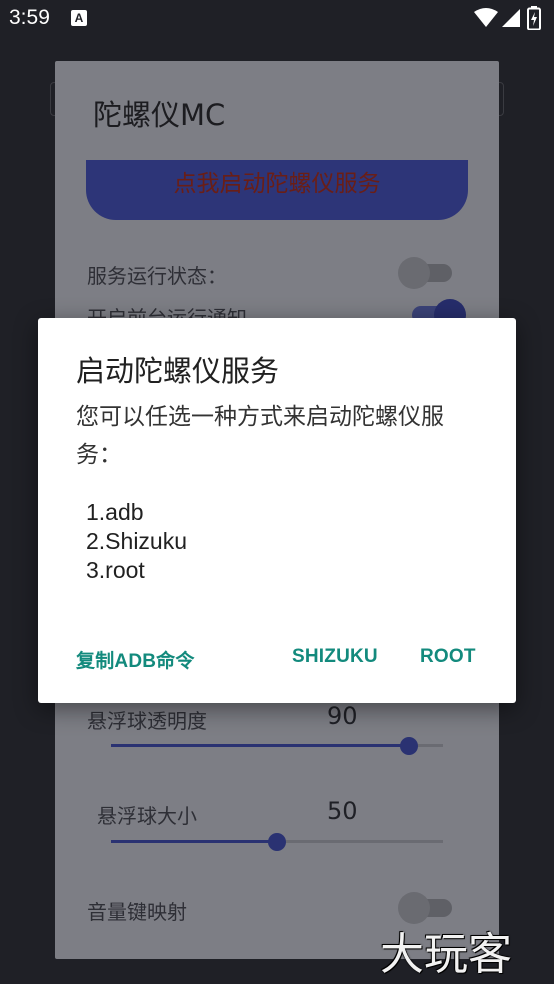 Image resolution: width=554 pixels, height=984 pixels. Describe the element at coordinates (277, 842) in the screenshot. I see `float-size-slider-thumb` at that location.